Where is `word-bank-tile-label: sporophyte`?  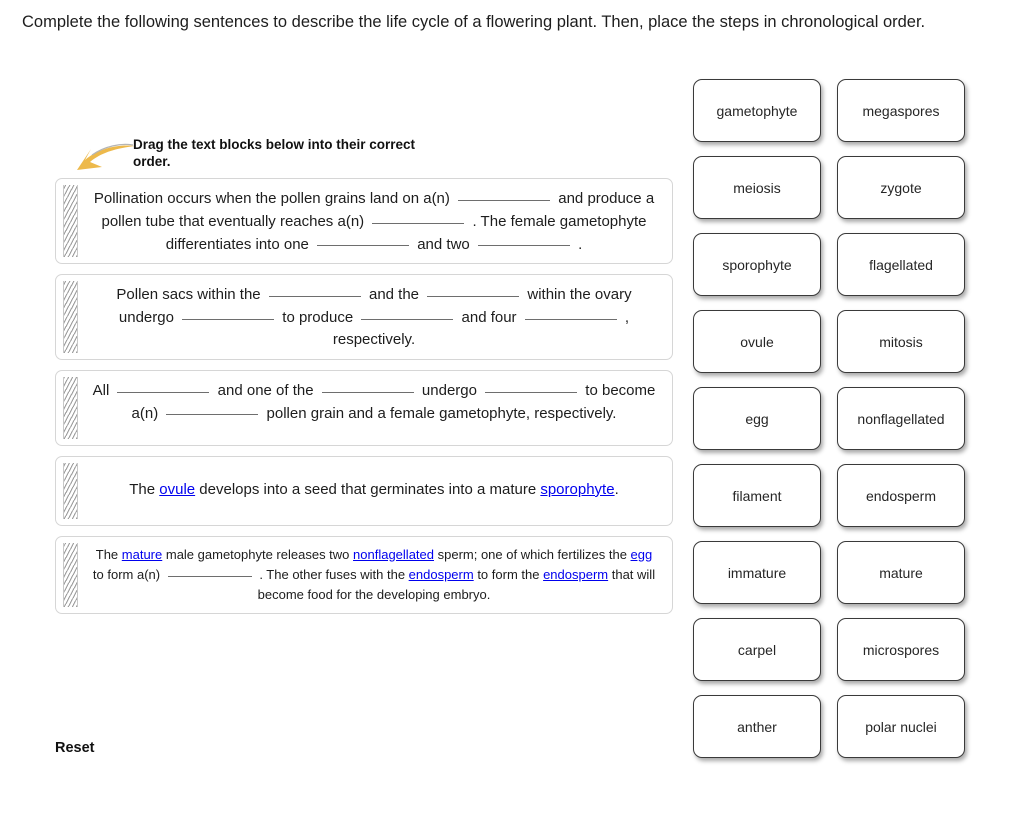 word-bank-tile-label: sporophyte is located at coordinates (757, 264).